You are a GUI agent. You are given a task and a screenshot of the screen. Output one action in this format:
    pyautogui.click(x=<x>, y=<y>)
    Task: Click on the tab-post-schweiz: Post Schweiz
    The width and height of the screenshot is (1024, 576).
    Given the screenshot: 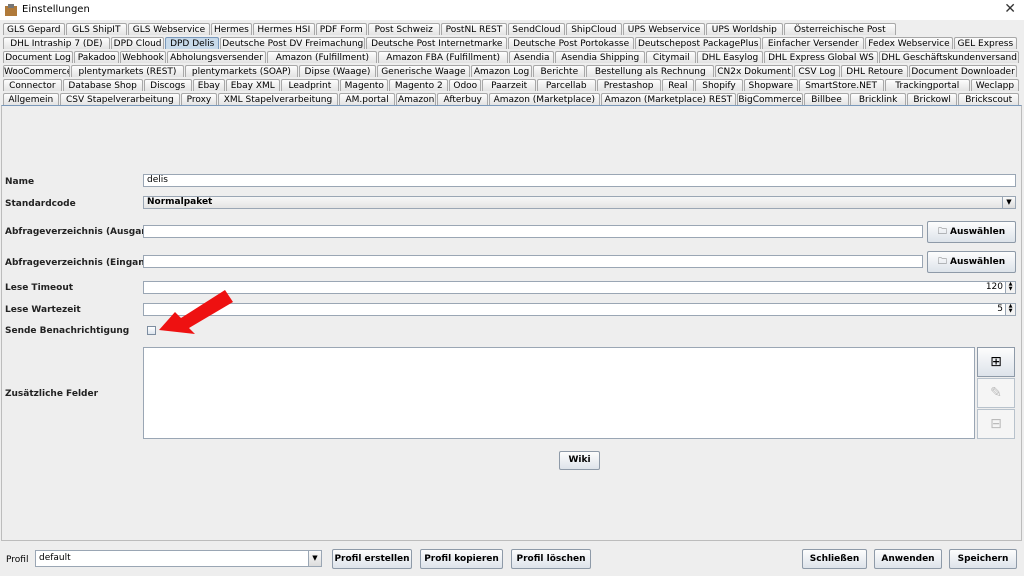 What is the action you would take?
    pyautogui.click(x=403, y=29)
    